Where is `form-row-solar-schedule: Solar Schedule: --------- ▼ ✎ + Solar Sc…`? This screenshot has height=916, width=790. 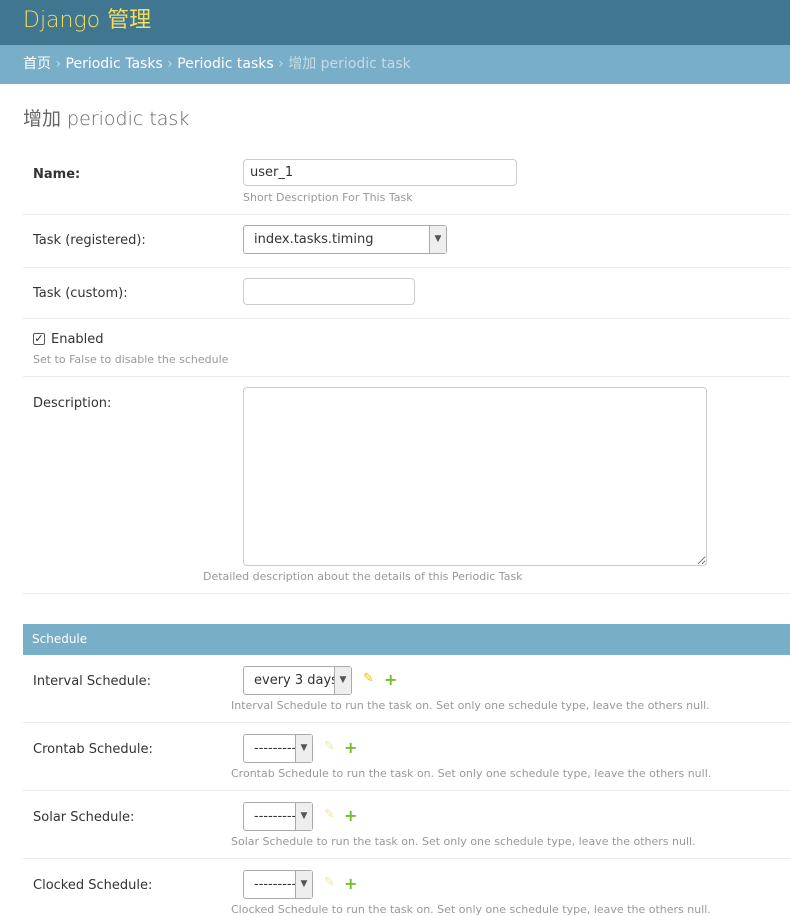 form-row-solar-schedule: Solar Schedule: --------- ▼ ✎ + Solar Sc… is located at coordinates (406, 825).